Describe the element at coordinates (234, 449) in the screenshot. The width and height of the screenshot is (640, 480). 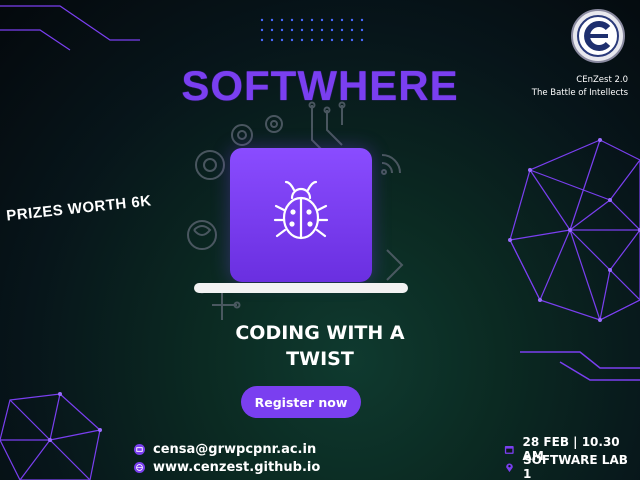
I see `email-text: censa@grwpcpnr.ac.in` at that location.